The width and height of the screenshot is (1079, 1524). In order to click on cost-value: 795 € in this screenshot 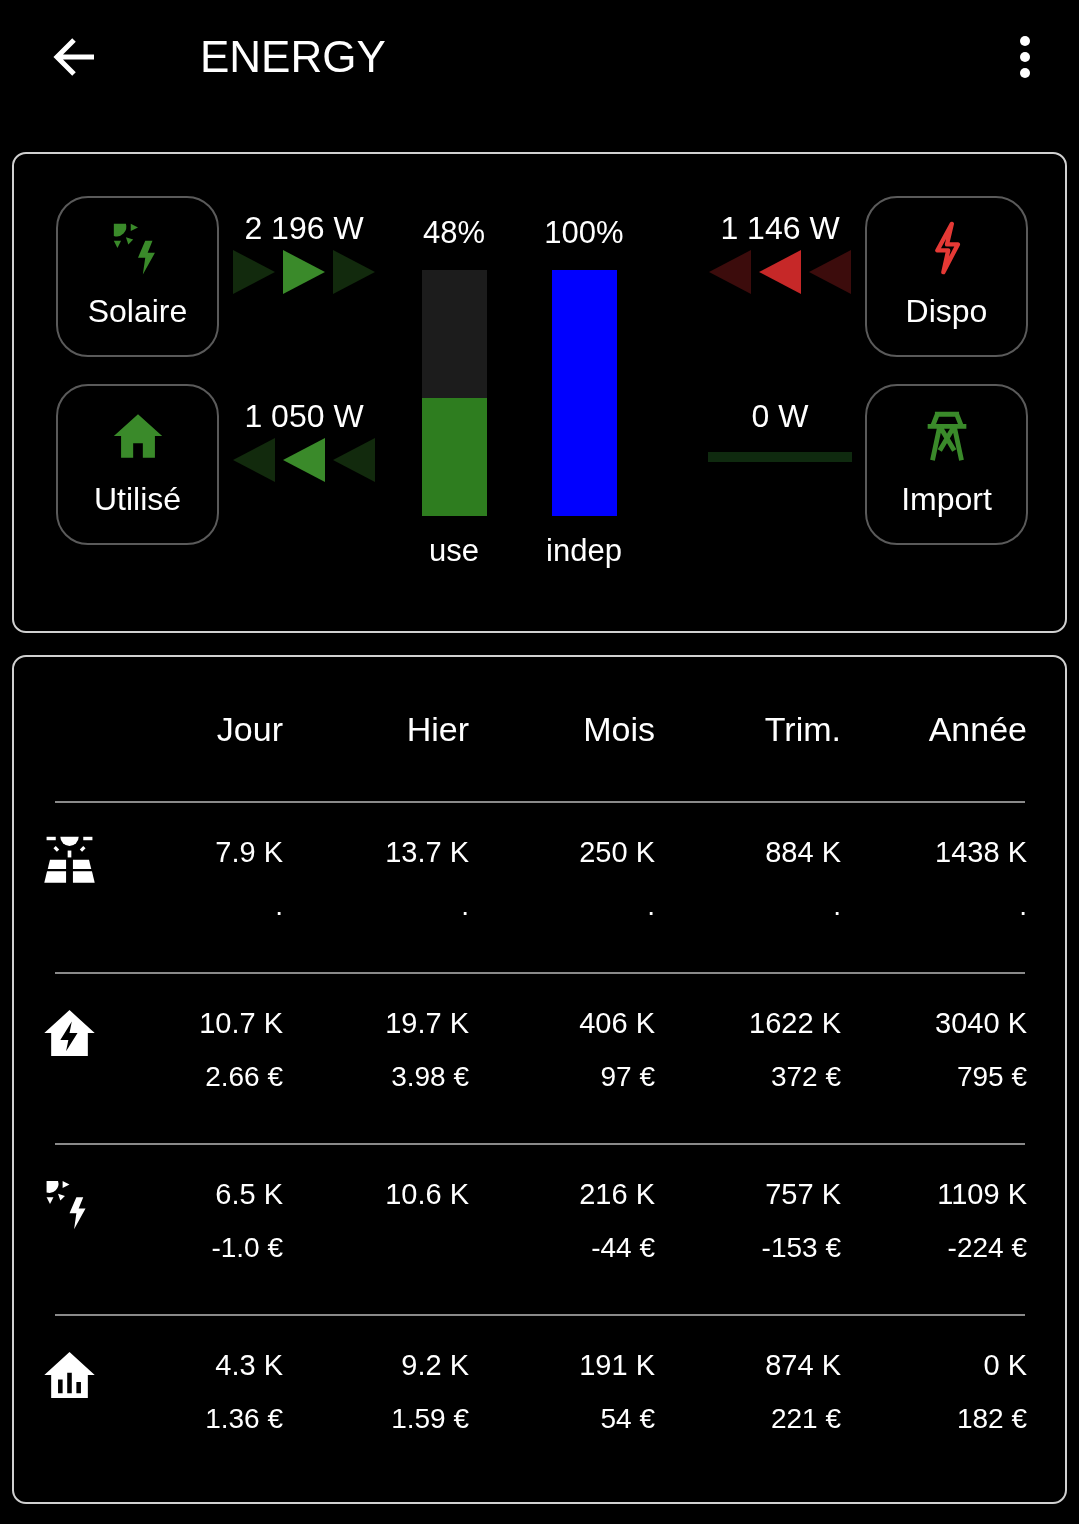, I will do `click(991, 1077)`.